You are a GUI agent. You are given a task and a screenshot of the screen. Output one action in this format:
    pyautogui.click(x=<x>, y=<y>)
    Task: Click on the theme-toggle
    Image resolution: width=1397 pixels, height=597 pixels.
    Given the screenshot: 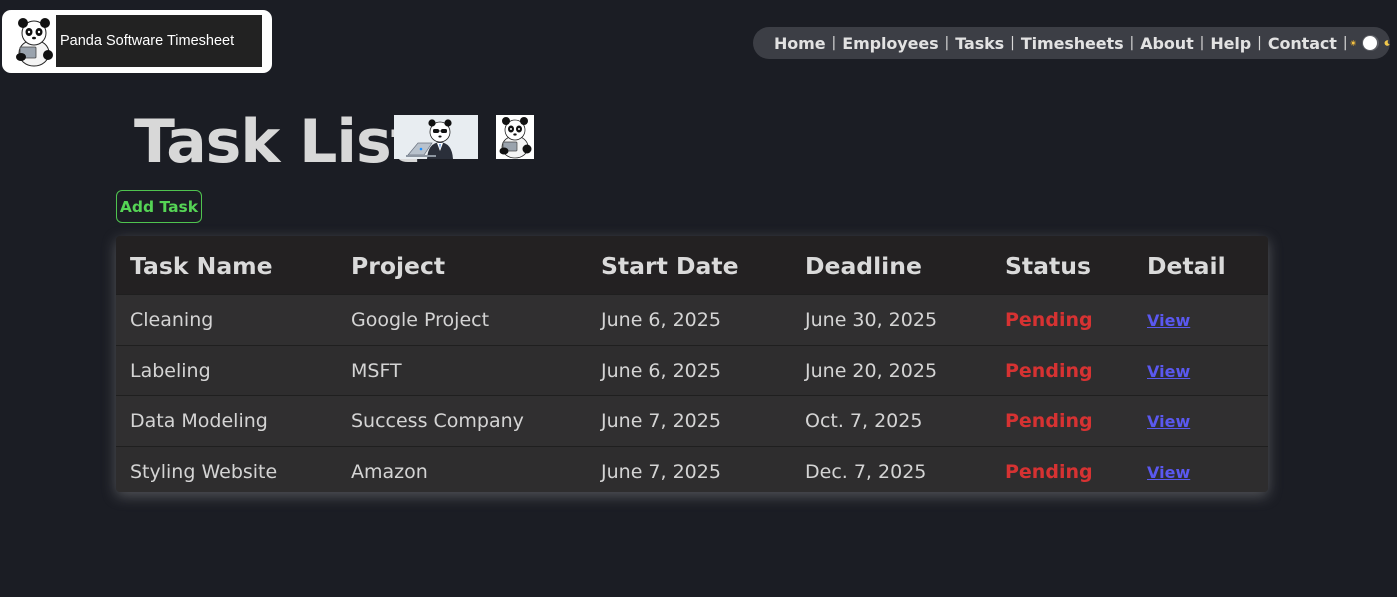 What is the action you would take?
    pyautogui.click(x=1370, y=43)
    